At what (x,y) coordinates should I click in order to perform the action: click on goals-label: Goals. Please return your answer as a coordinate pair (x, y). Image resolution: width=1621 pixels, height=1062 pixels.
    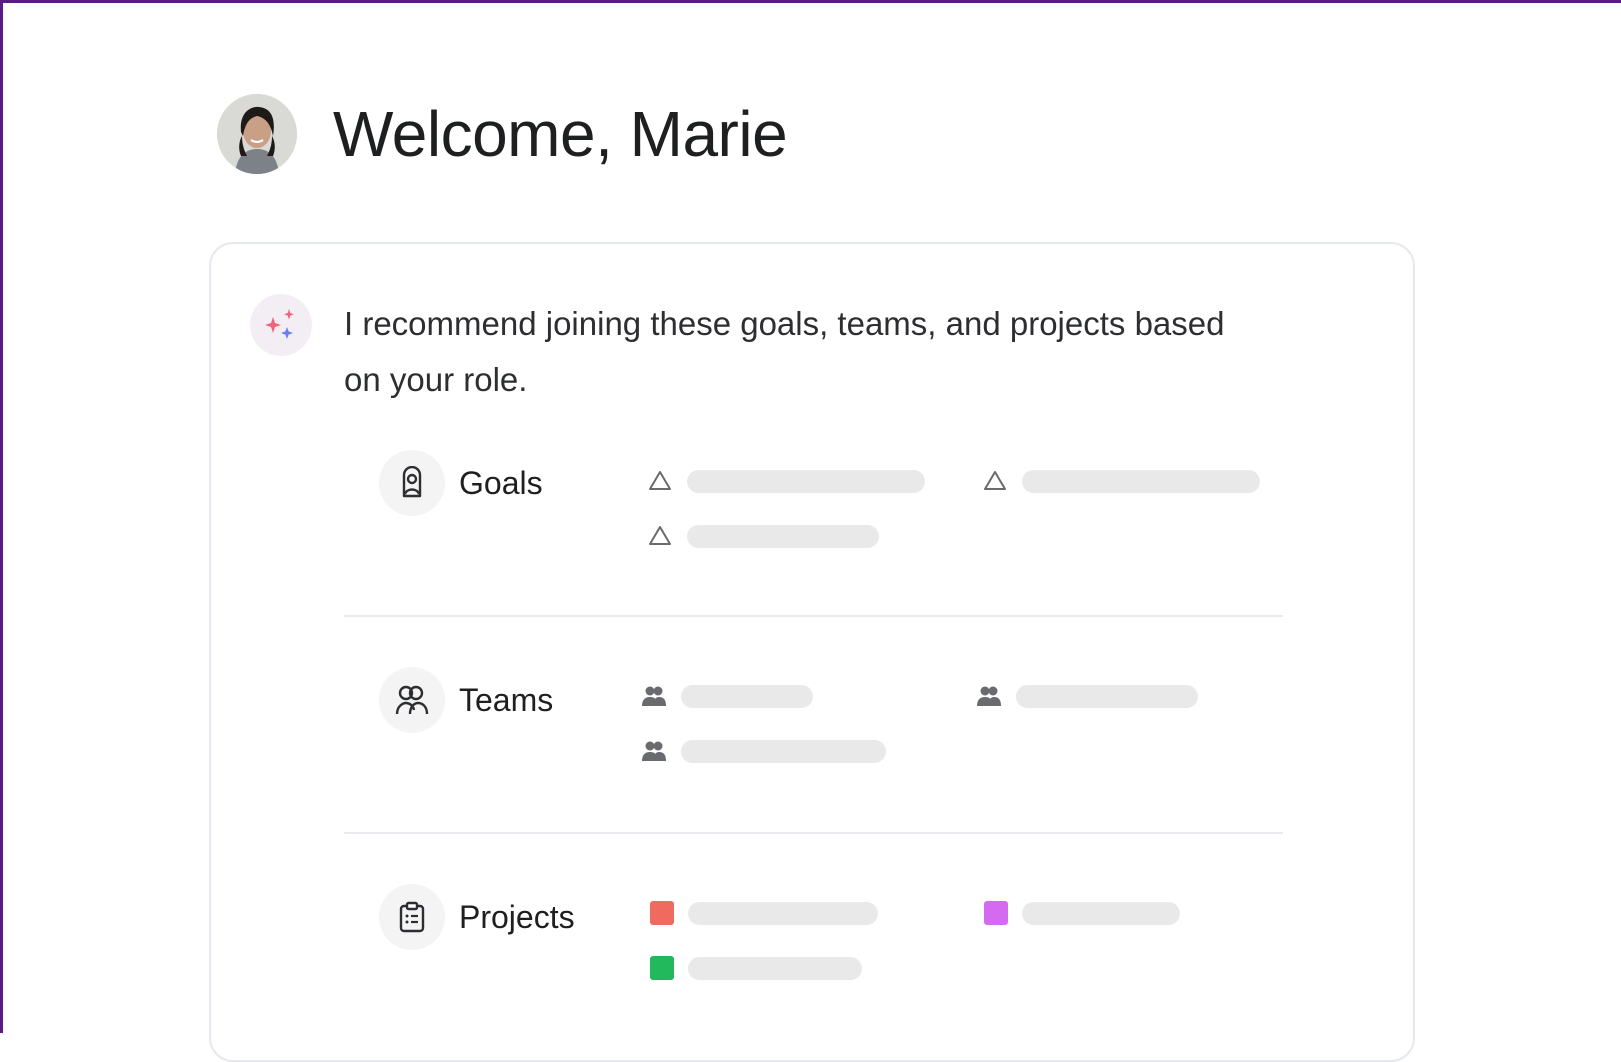
    Looking at the image, I should click on (501, 482).